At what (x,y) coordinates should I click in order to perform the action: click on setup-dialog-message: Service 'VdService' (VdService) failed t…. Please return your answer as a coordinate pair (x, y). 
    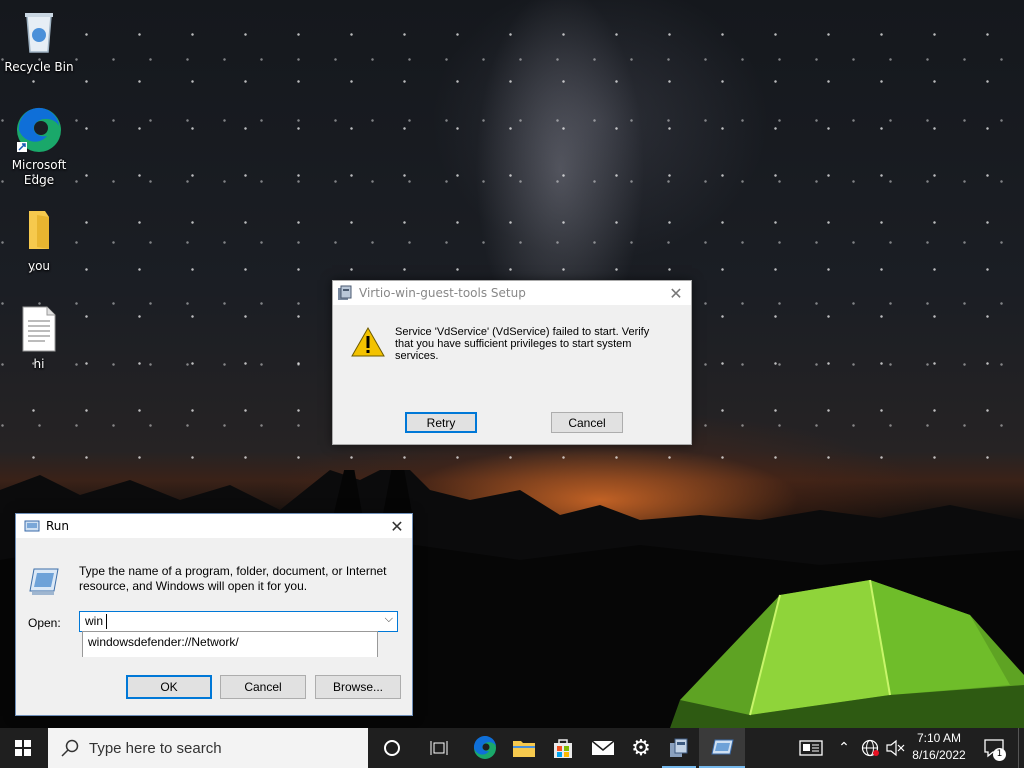
    Looking at the image, I should click on (522, 344).